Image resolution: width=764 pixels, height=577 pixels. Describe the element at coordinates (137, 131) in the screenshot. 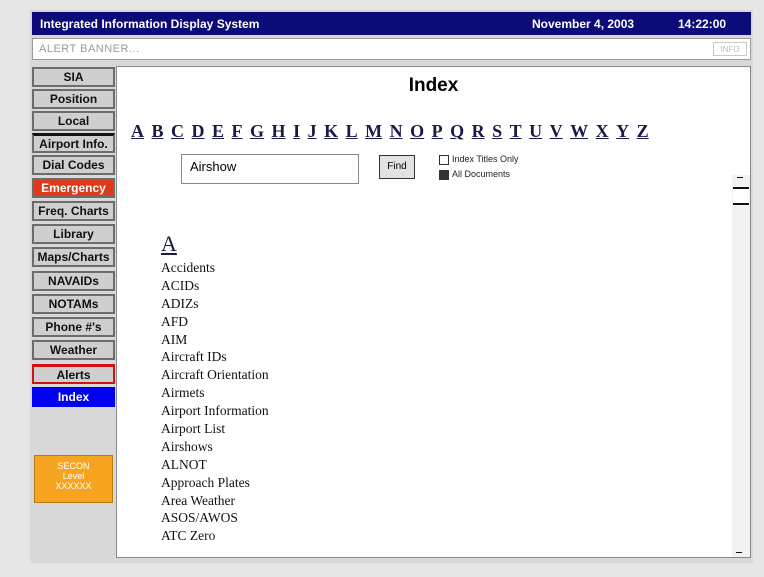

I see `letter-link-a: A` at that location.